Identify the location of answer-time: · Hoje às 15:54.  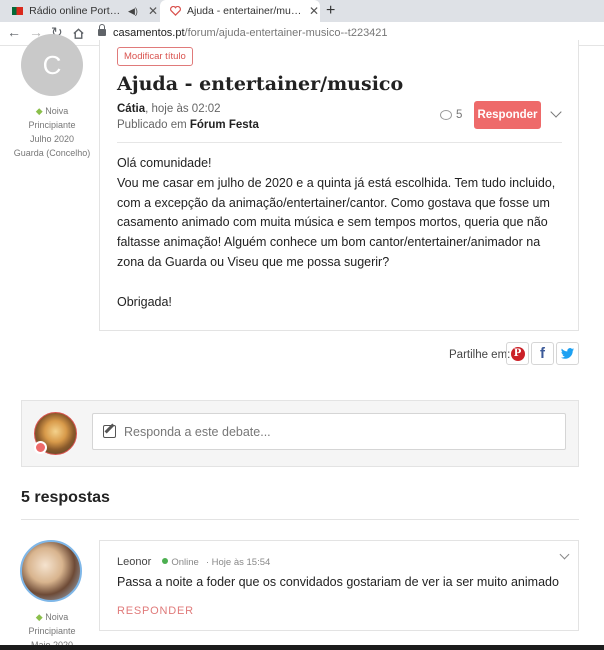
(238, 562).